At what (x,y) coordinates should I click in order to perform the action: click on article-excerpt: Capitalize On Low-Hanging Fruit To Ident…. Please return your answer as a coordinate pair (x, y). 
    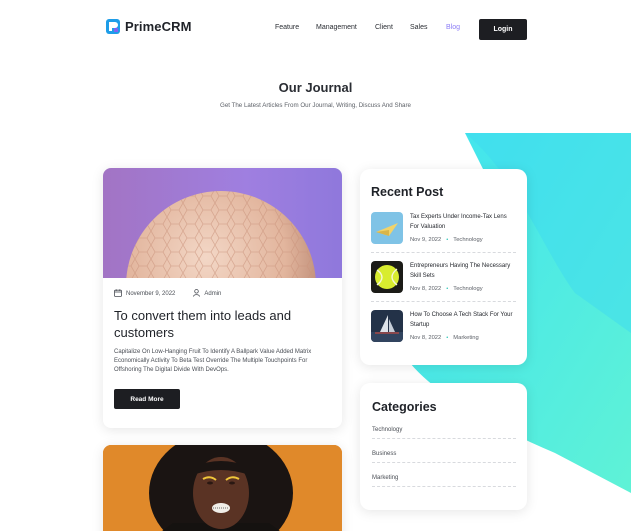
    Looking at the image, I should click on (213, 361).